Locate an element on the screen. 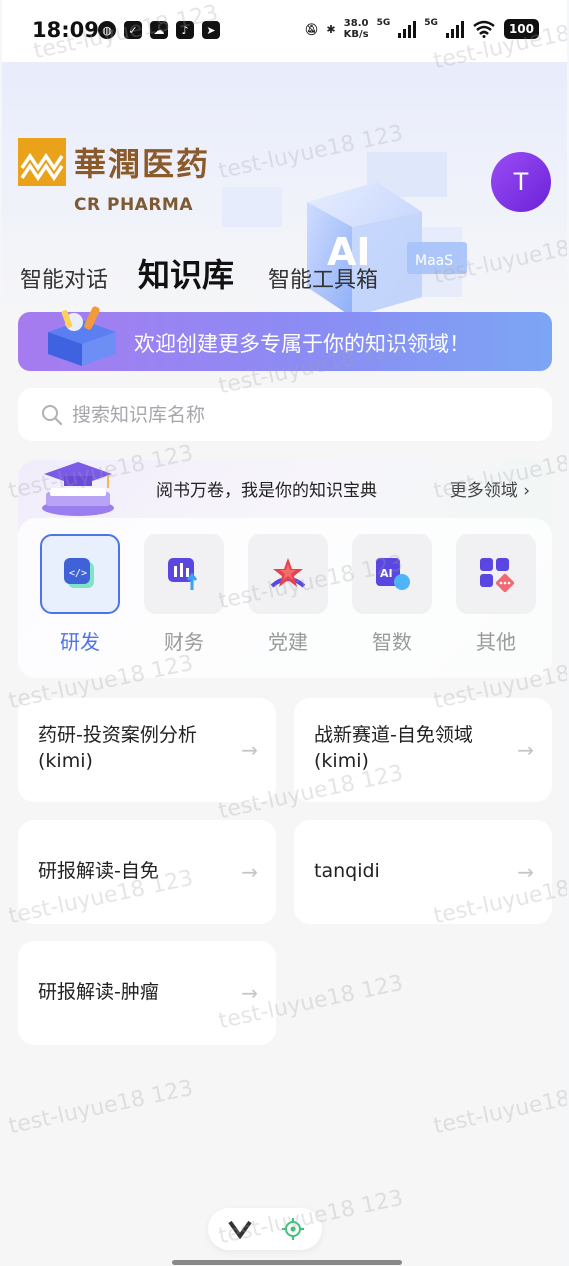  domain-label: 财务 is located at coordinates (184, 642).